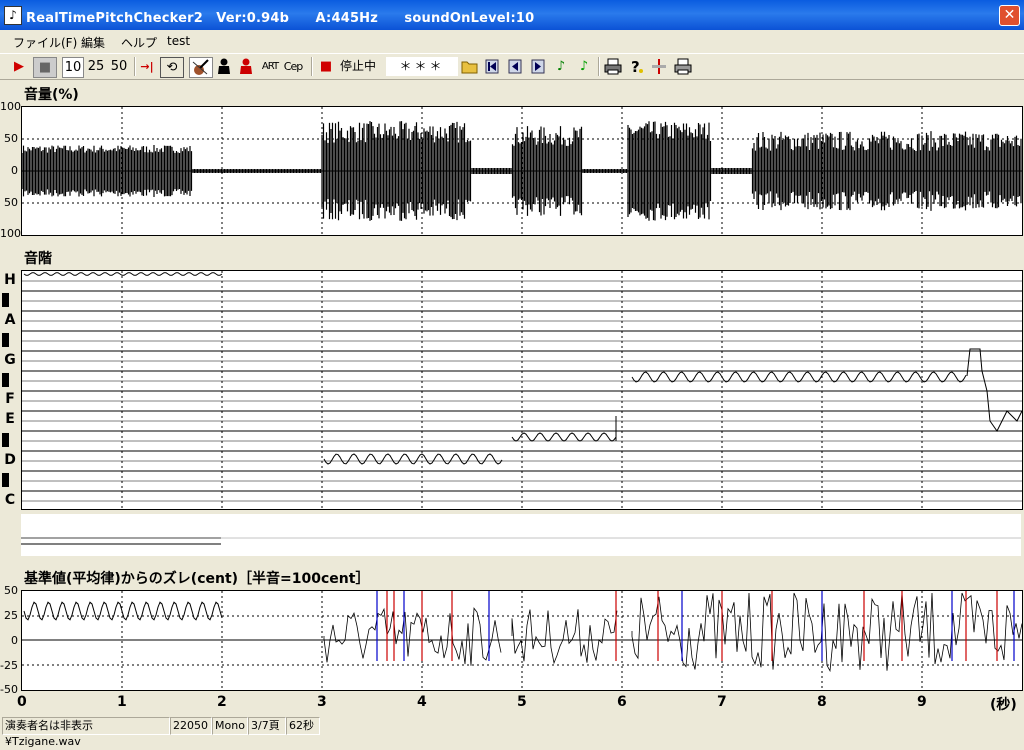  Describe the element at coordinates (267, 726) in the screenshot. I see `status-page: 3/7頁` at that location.